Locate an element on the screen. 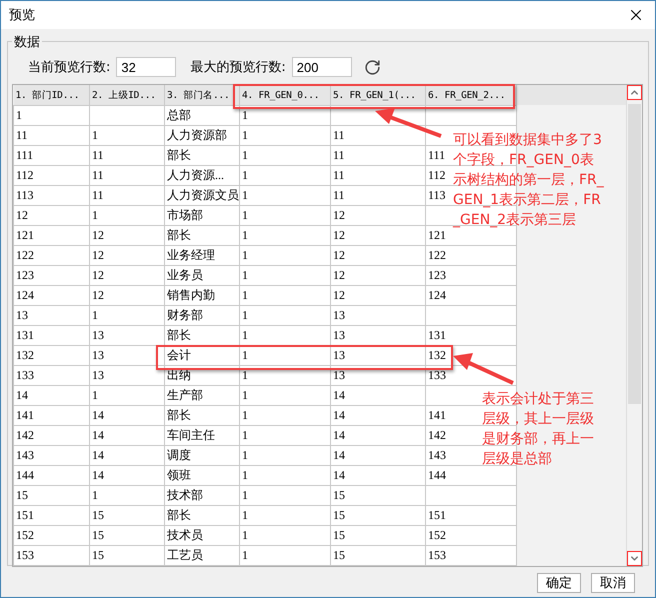 The image size is (656, 598). table-cell: 财务部 is located at coordinates (185, 315).